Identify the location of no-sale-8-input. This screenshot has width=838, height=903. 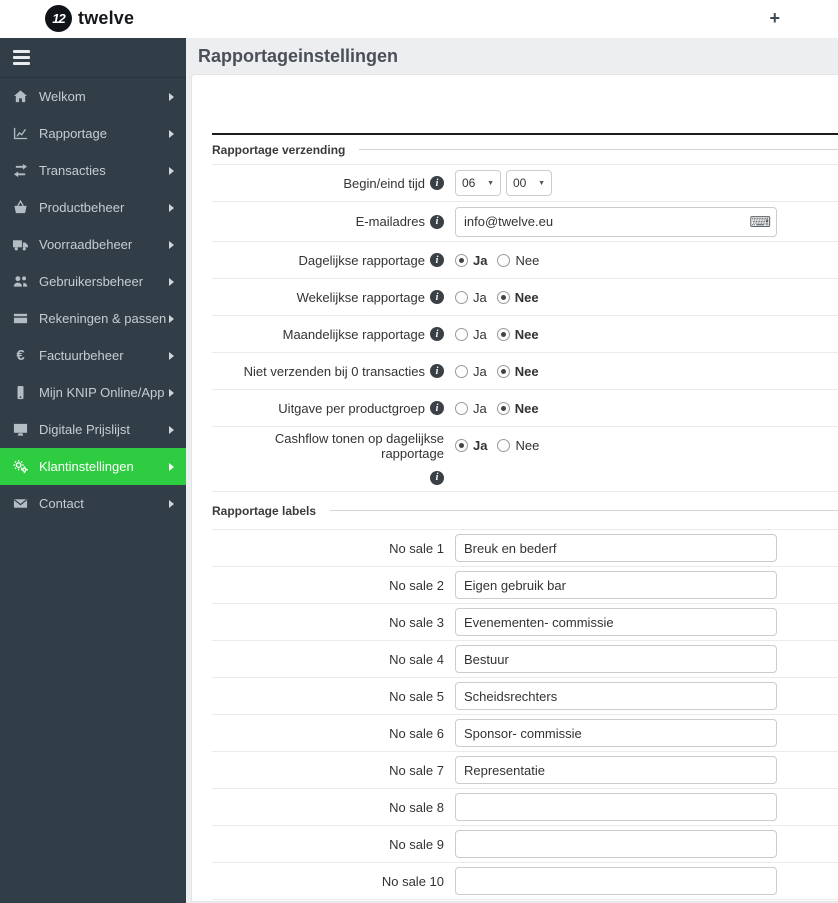
(616, 807).